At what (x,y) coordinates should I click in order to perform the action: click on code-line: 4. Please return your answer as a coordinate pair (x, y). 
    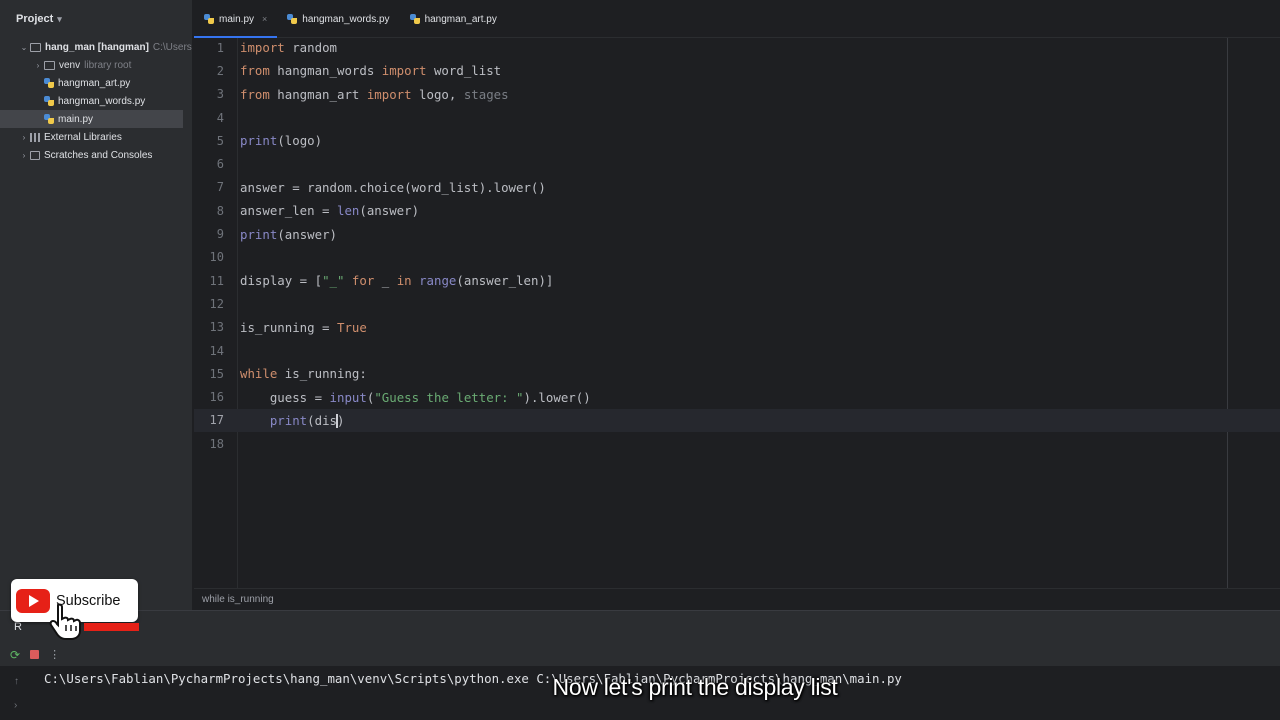
    Looking at the image, I should click on (737, 117).